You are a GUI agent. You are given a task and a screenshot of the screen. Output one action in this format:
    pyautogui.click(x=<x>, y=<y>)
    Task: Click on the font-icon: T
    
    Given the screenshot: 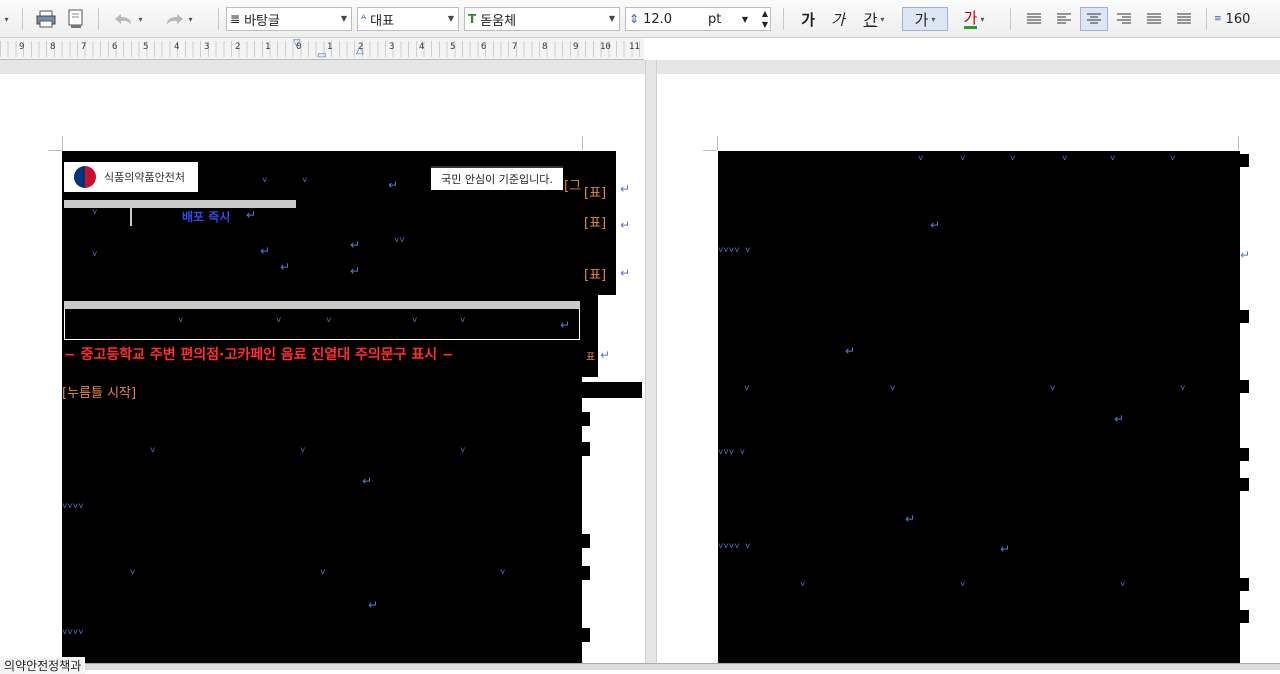 What is the action you would take?
    pyautogui.click(x=472, y=19)
    